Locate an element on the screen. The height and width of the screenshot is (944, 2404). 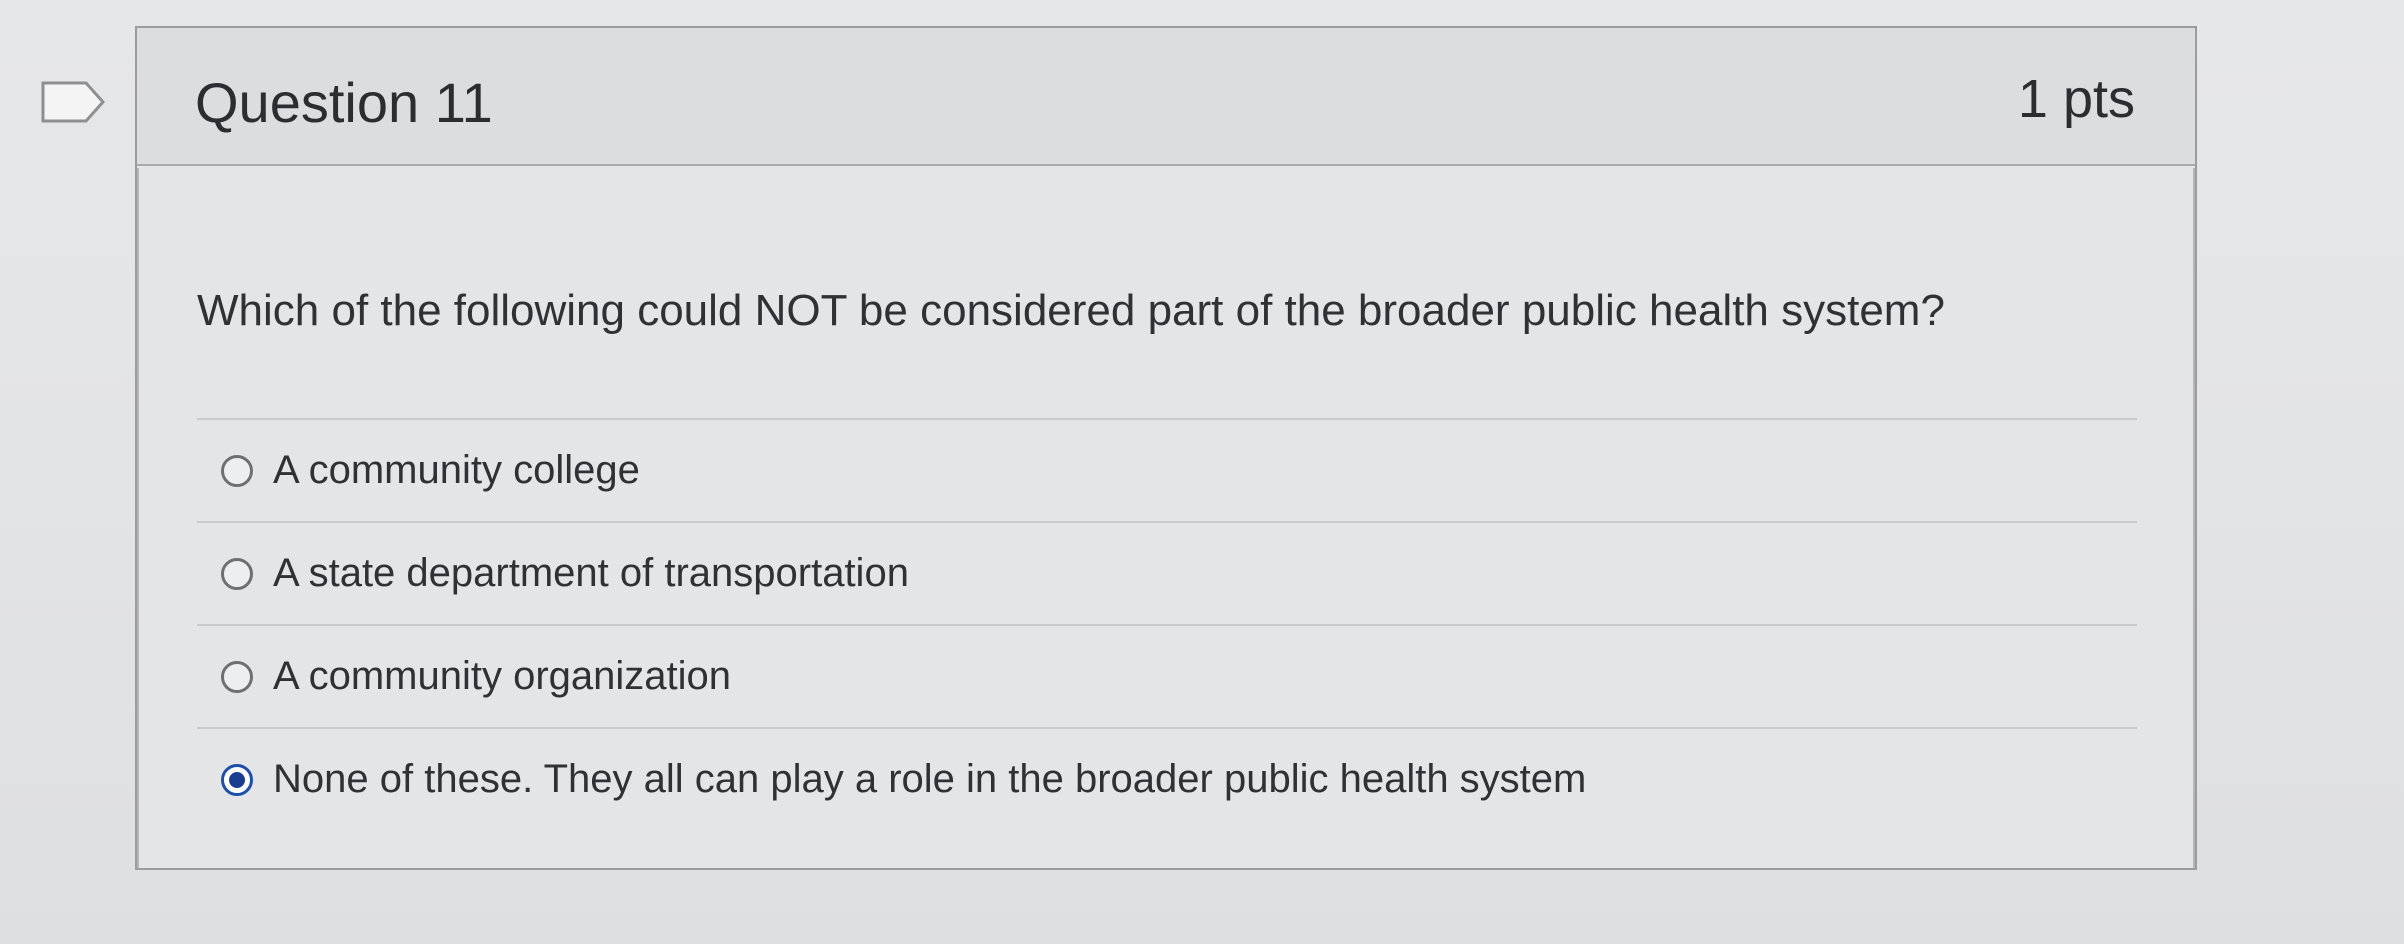
flag-question-icon is located at coordinates (73, 102).